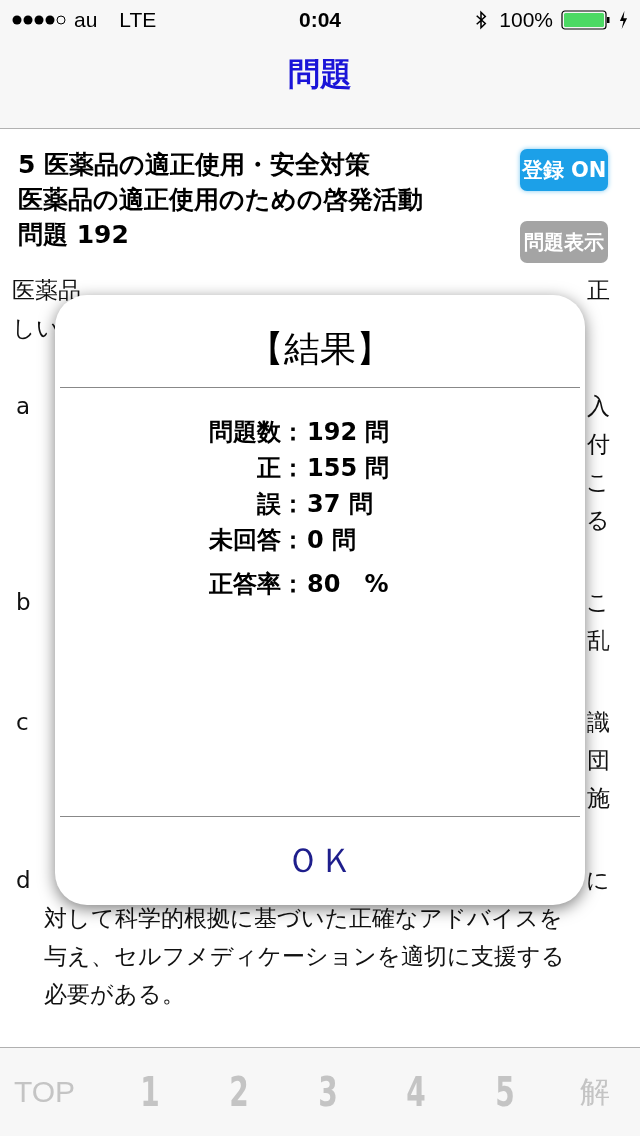 This screenshot has height=1136, width=640. Describe the element at coordinates (320, 74) in the screenshot. I see `nav-title: 問題` at that location.